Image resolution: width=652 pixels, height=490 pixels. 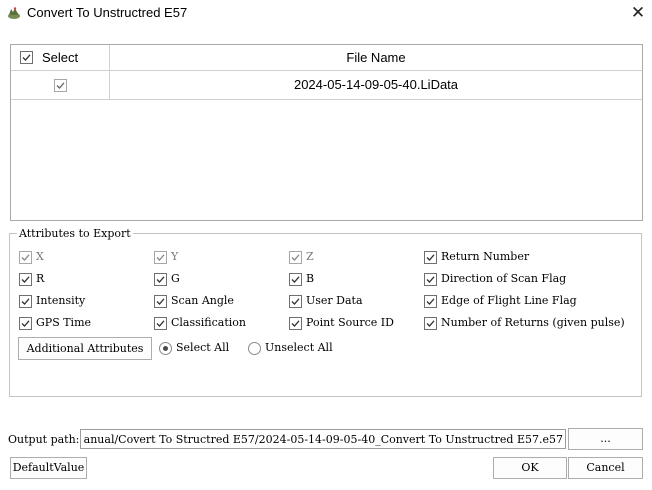 What do you see at coordinates (310, 278) in the screenshot?
I see `attr-b-label: B` at bounding box center [310, 278].